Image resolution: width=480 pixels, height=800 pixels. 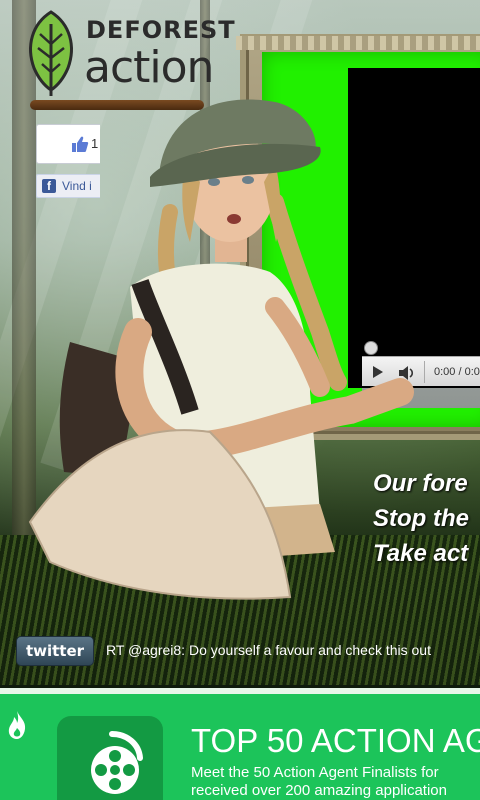 I want to click on film-reel-icon, so click(x=117, y=762).